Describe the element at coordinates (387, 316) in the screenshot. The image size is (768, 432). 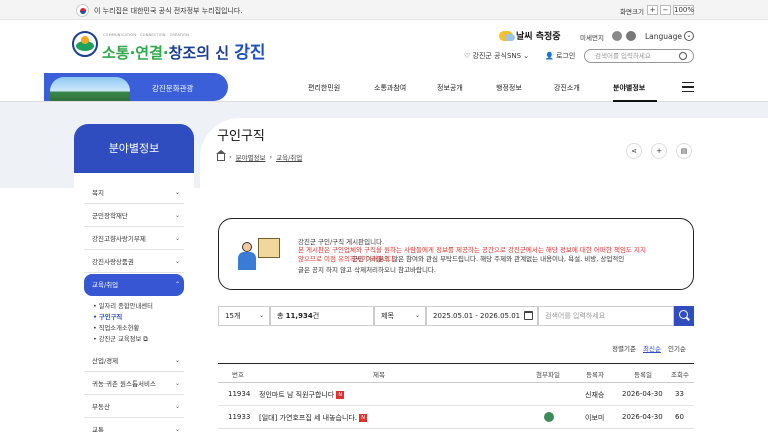
I see `search-field-value: 제목` at that location.